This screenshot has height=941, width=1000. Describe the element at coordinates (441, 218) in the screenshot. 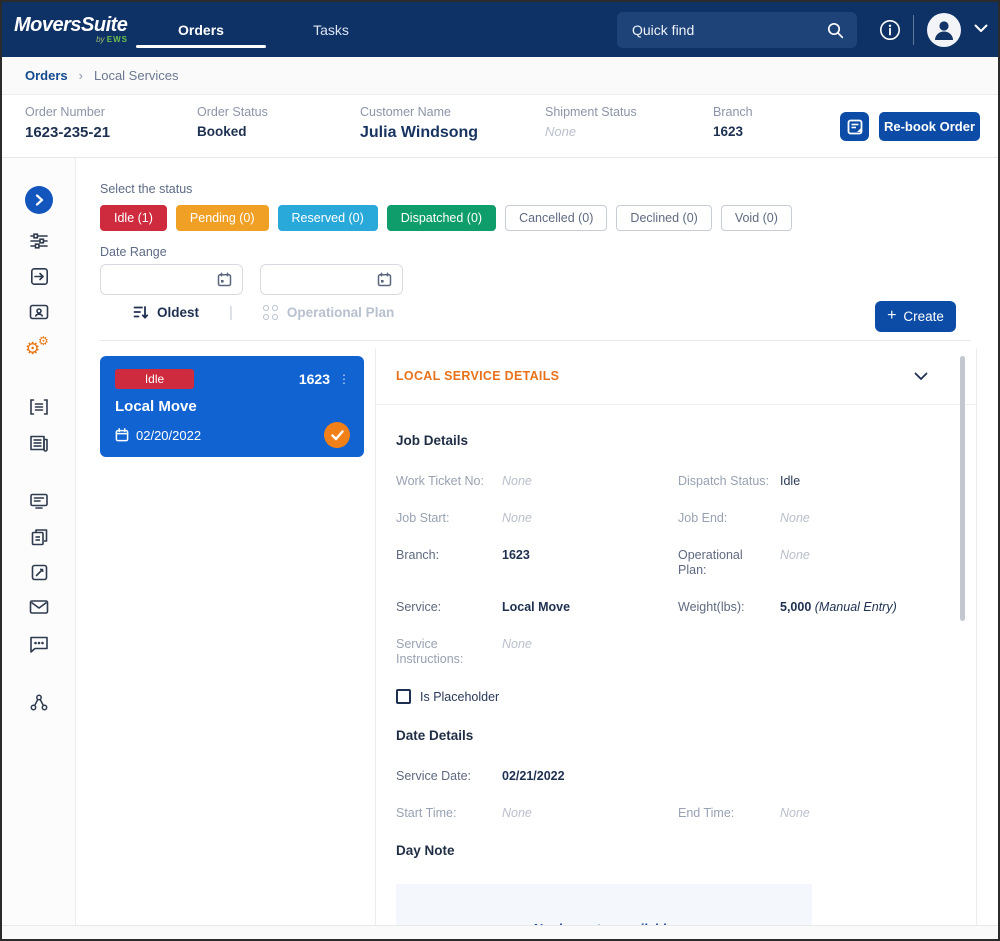

I see `chip-dispatched: Dispatched (0)` at that location.